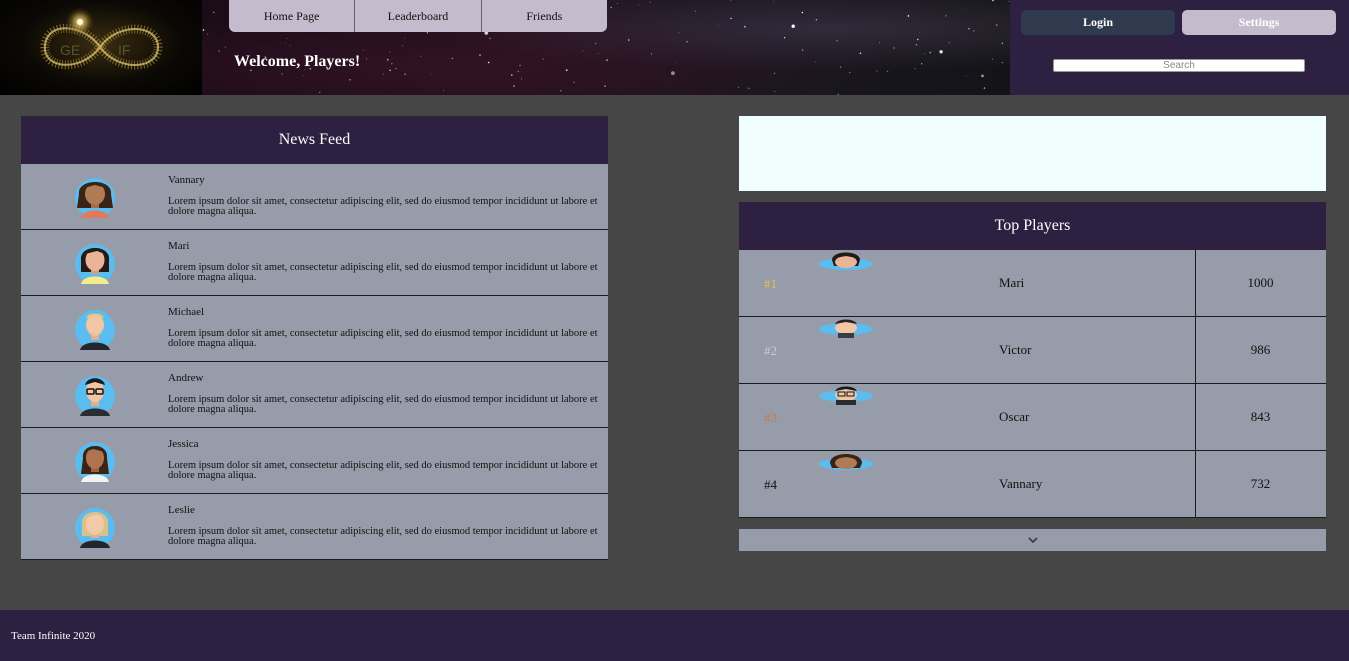 This screenshot has height=661, width=1349. Describe the element at coordinates (95, 528) in the screenshot. I see `avatar-leslie-icon` at that location.